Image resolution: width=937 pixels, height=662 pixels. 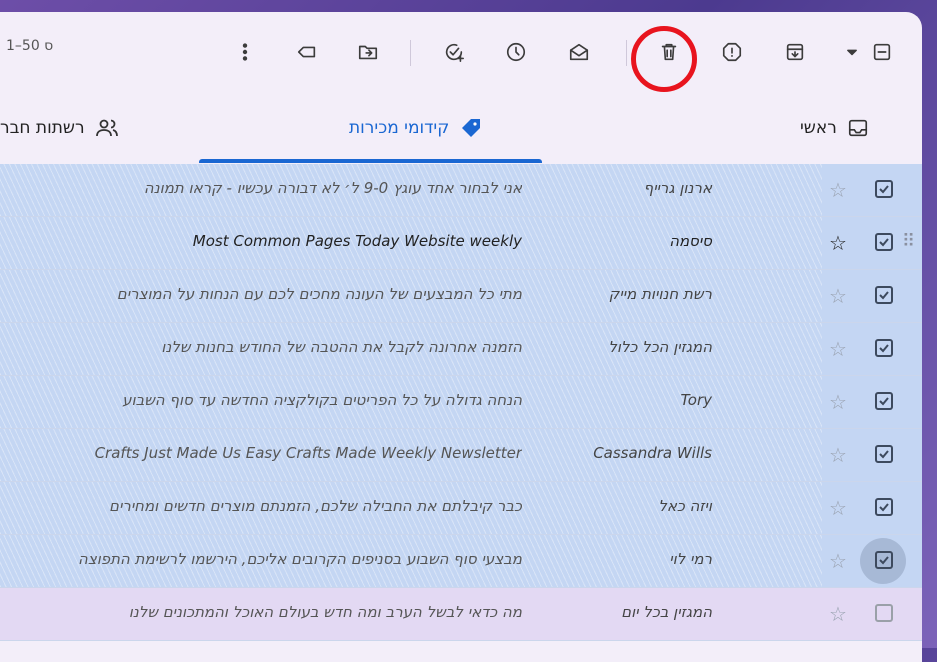 I want to click on toolbar: 1–50 ס, so click(x=461, y=52).